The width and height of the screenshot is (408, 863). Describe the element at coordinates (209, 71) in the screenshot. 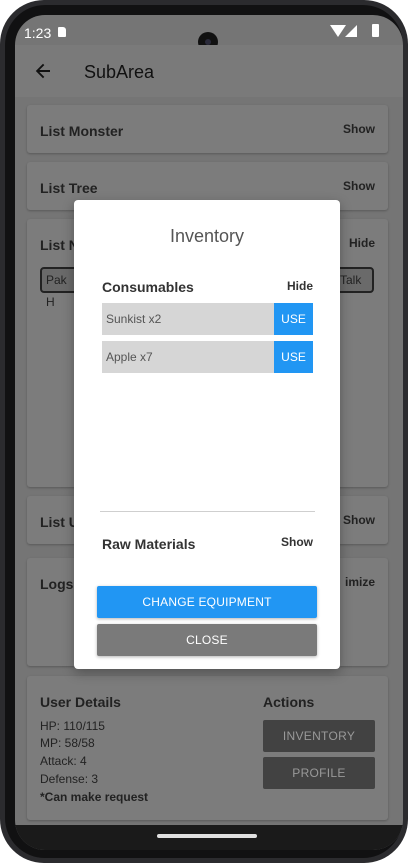

I see `app-bar: SubArea` at that location.